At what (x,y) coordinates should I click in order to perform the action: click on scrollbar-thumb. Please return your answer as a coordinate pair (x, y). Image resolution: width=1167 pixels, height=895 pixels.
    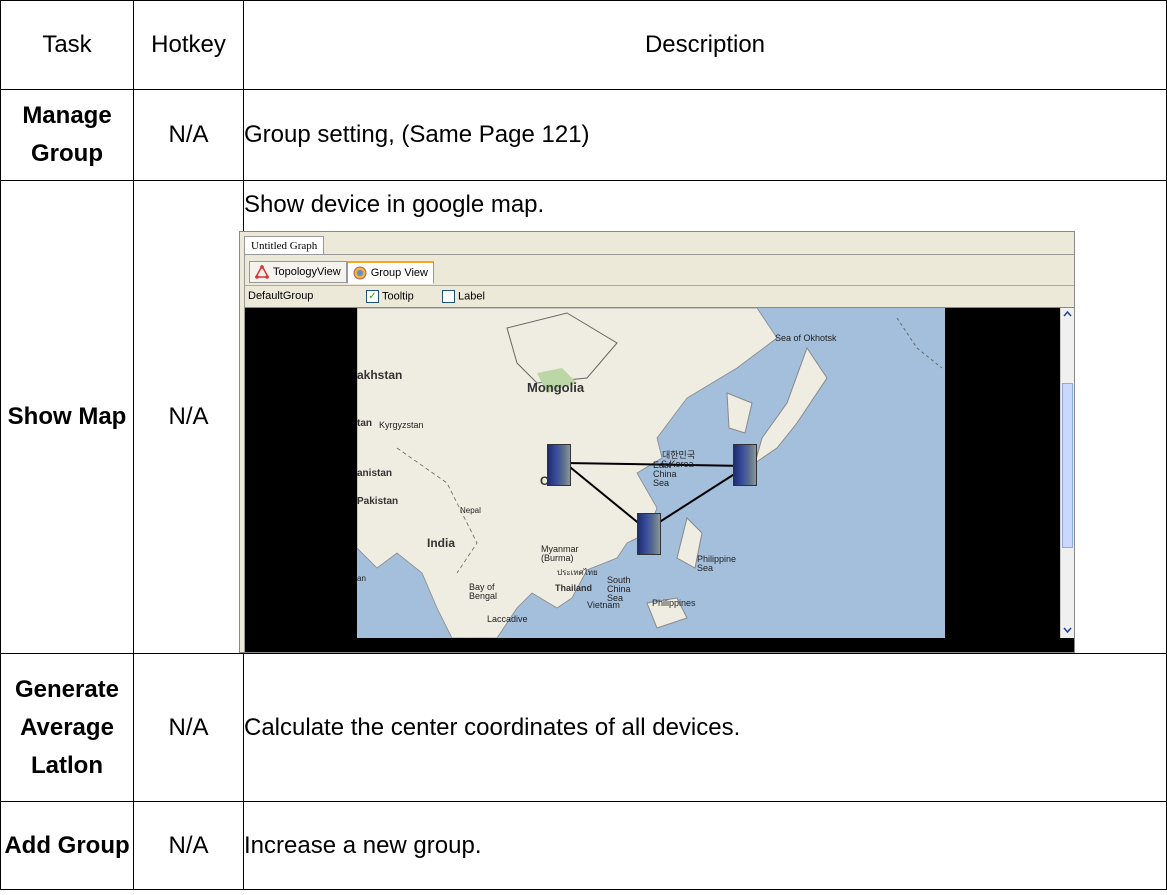
    Looking at the image, I should click on (1067, 465).